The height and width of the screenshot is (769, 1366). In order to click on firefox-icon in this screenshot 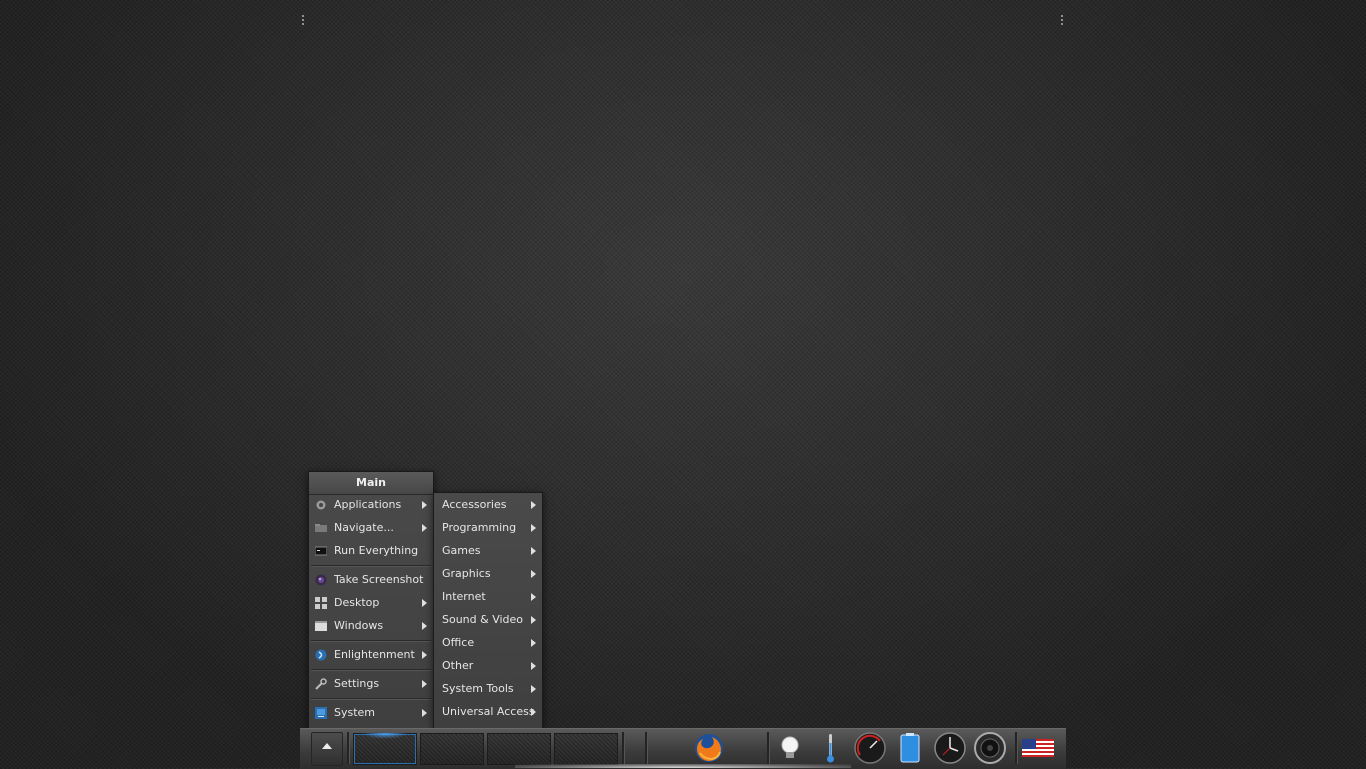, I will do `click(709, 748)`.